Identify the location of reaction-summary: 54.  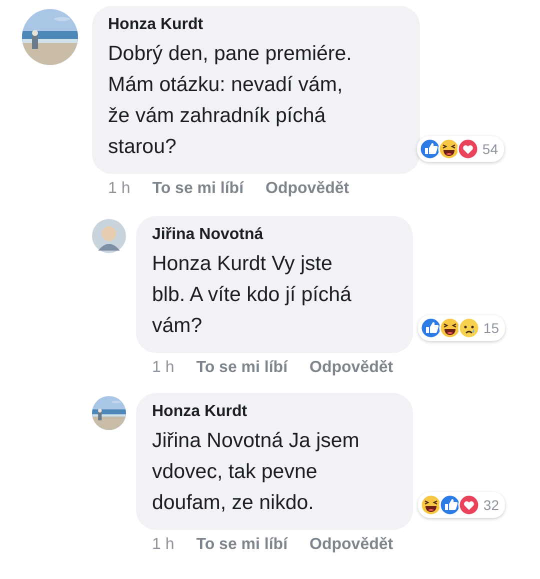
(460, 149).